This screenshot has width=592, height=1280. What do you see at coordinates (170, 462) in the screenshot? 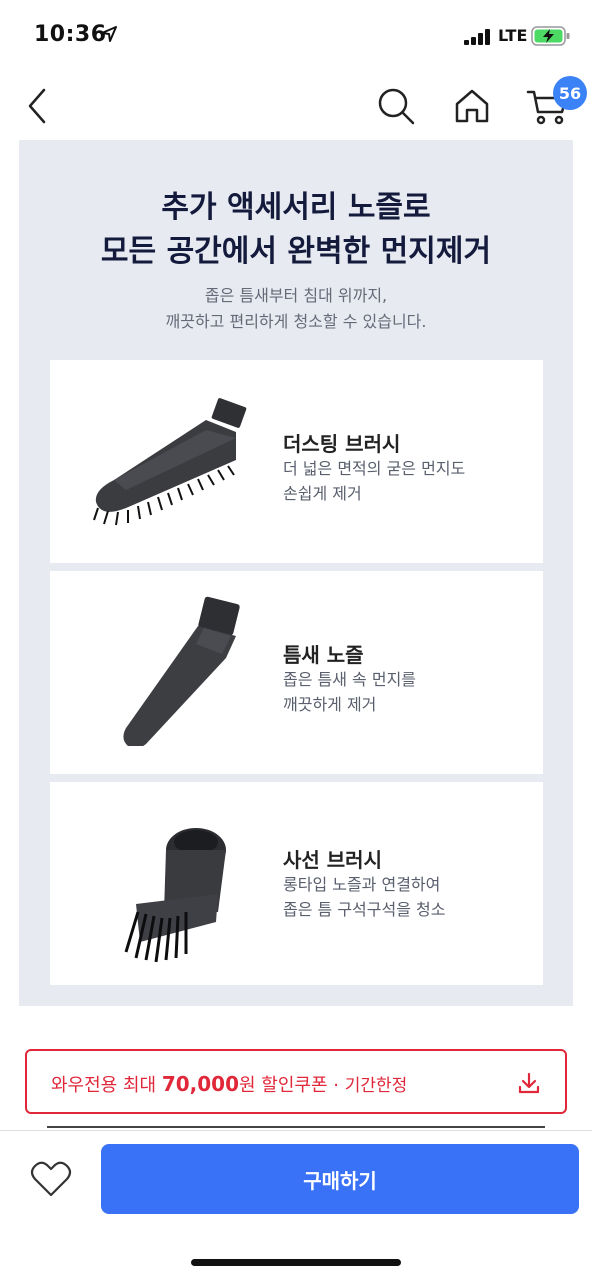
I see `dusting-brush-image` at bounding box center [170, 462].